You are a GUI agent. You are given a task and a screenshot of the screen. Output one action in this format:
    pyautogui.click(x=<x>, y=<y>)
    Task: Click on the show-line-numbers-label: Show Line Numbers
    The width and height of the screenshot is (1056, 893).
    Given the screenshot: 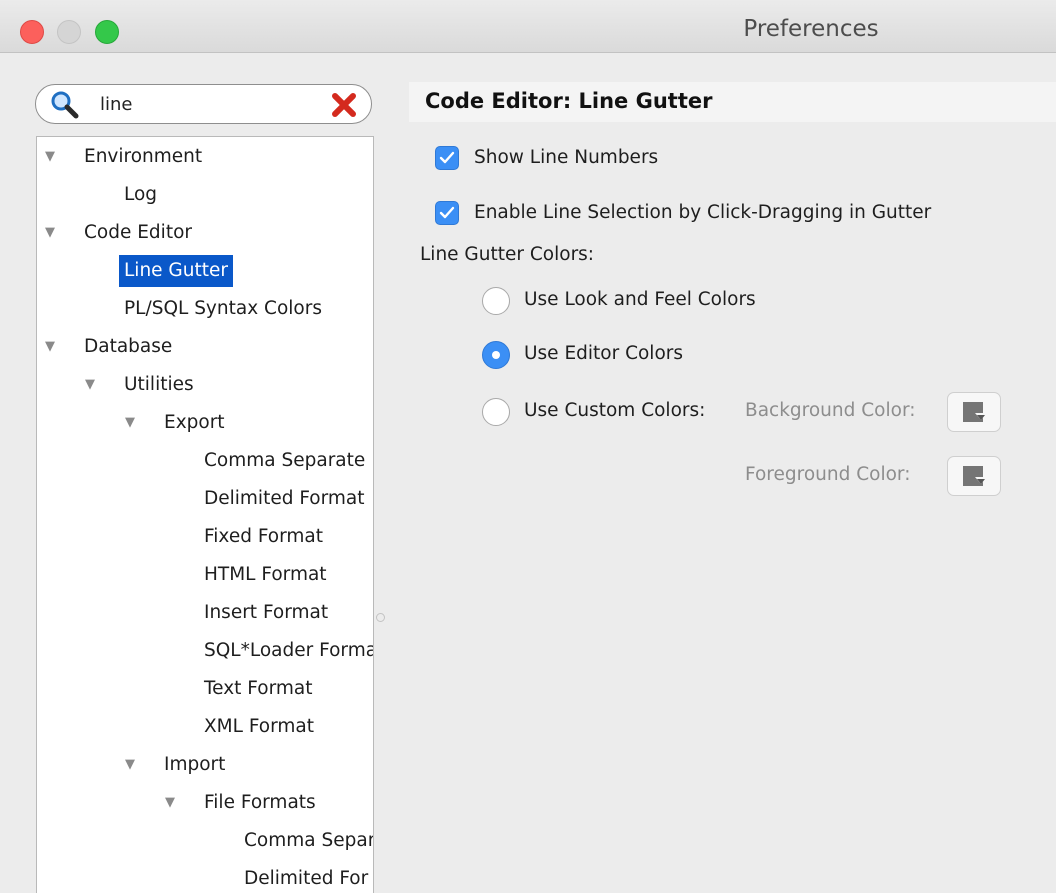 What is the action you would take?
    pyautogui.click(x=566, y=157)
    